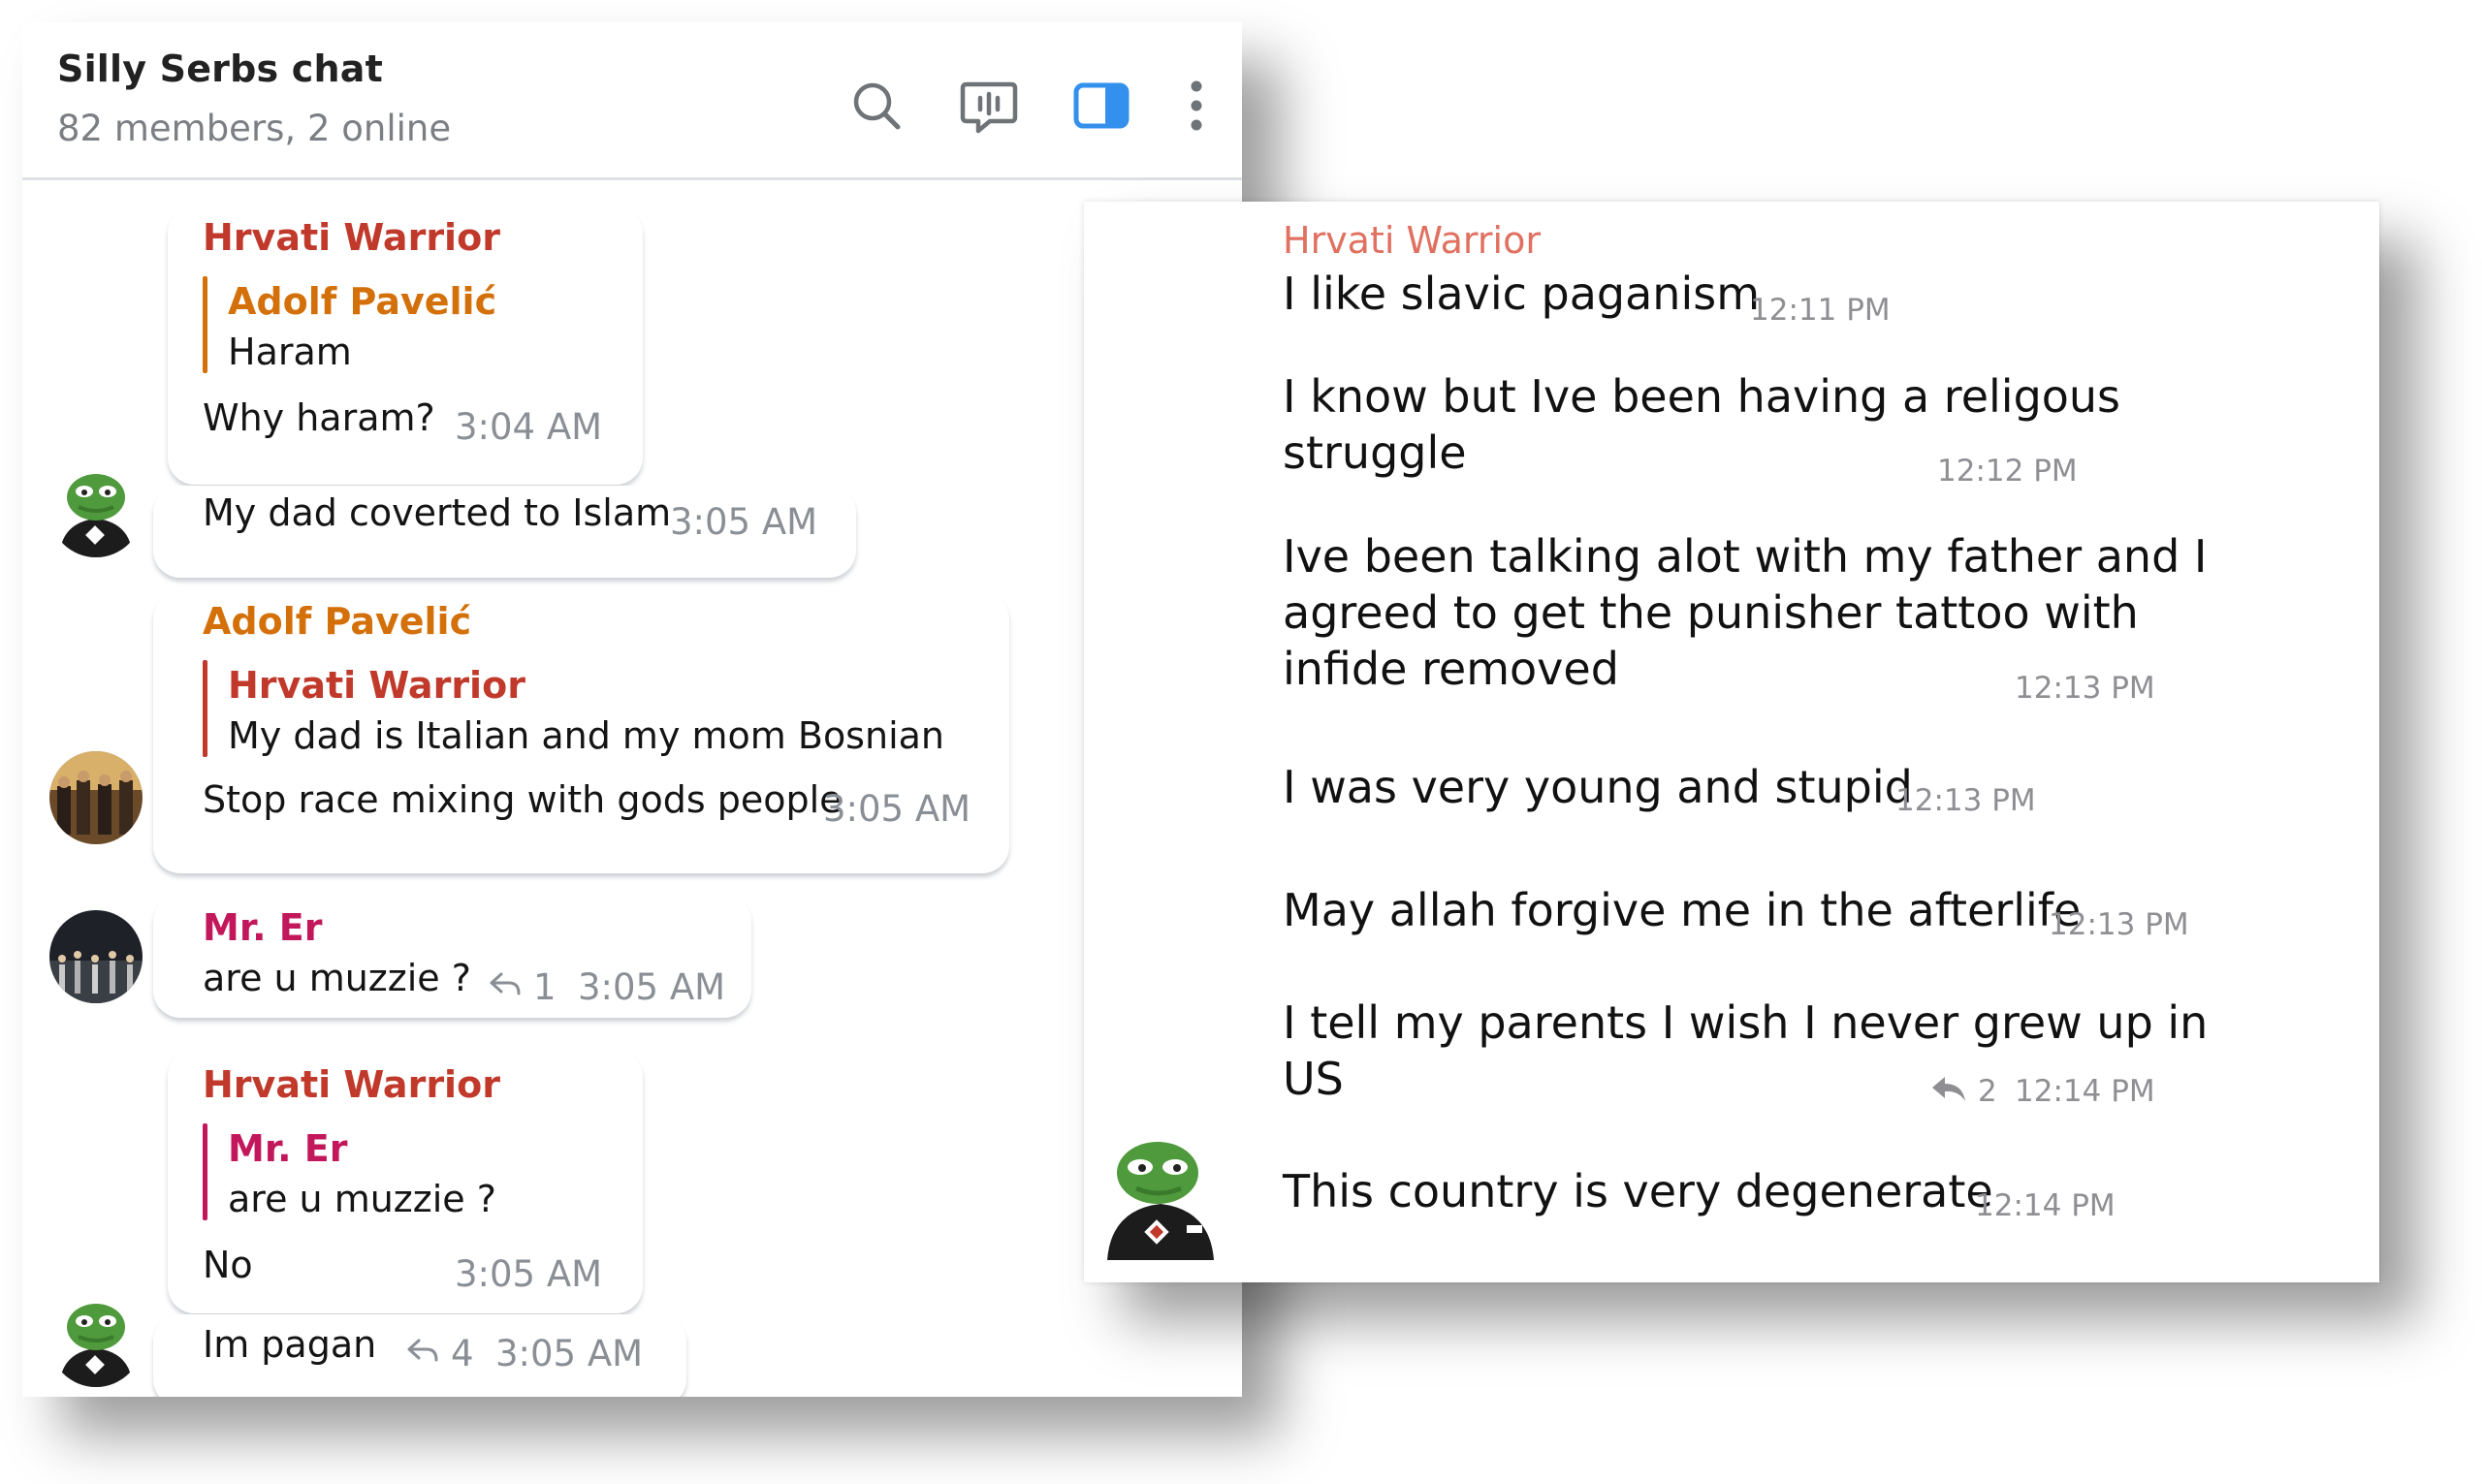 The image size is (2482, 1484). Describe the element at coordinates (437, 512) in the screenshot. I see `message-text: My dad coverted to Islam` at that location.